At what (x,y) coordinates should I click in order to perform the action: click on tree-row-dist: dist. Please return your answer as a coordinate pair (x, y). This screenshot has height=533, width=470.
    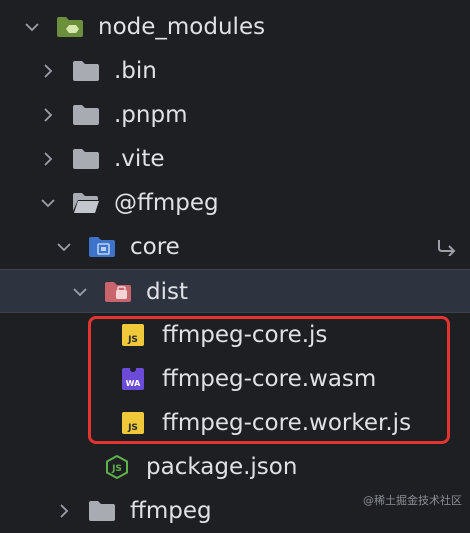
    Looking at the image, I should click on (235, 291).